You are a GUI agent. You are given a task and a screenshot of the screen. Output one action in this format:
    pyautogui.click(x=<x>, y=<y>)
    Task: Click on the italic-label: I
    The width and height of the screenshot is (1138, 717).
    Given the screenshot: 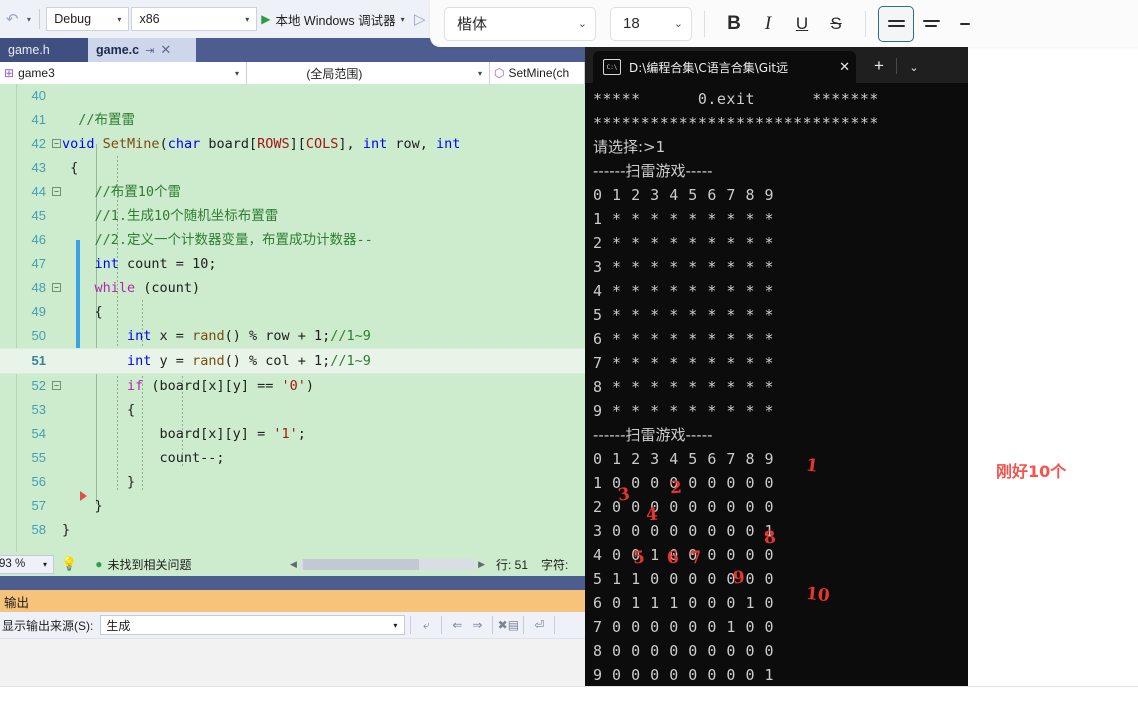 What is the action you would take?
    pyautogui.click(x=768, y=23)
    